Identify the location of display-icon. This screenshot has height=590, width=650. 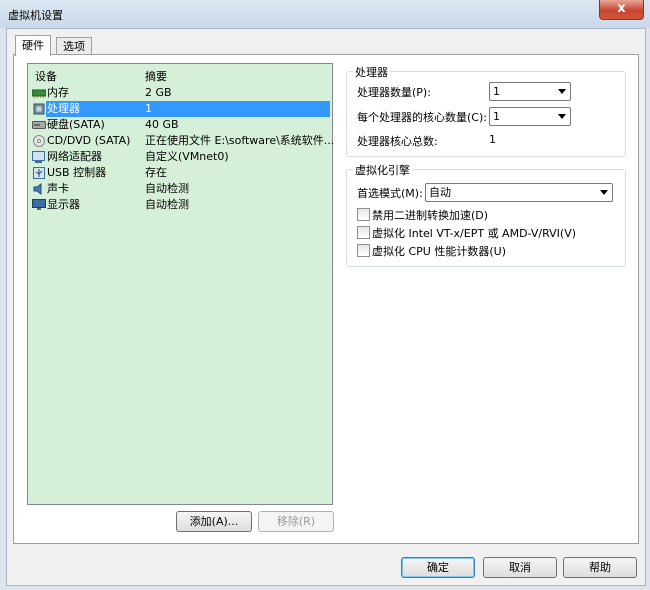
(39, 205).